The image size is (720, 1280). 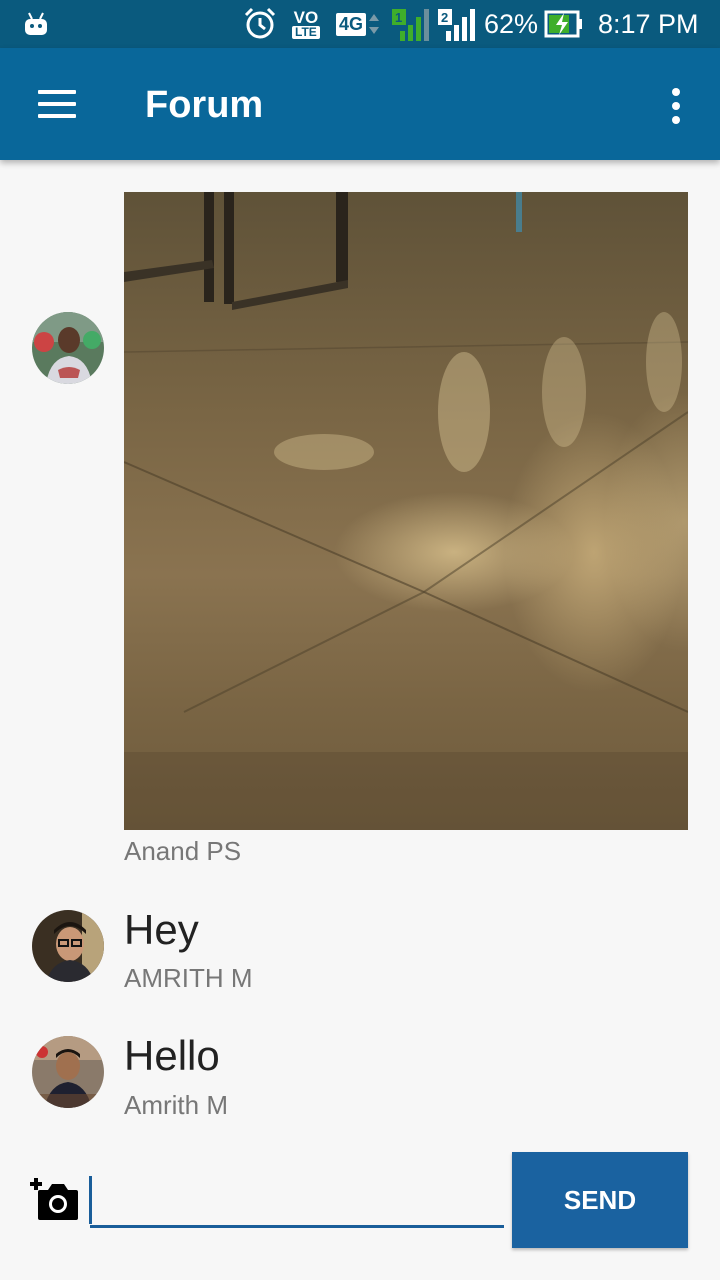 I want to click on hamburger-menu-icon, so click(x=56, y=104).